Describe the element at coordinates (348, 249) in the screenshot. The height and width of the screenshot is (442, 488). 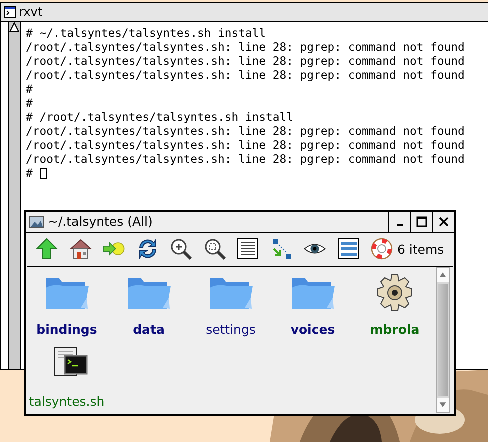
I see `list-view-icon` at that location.